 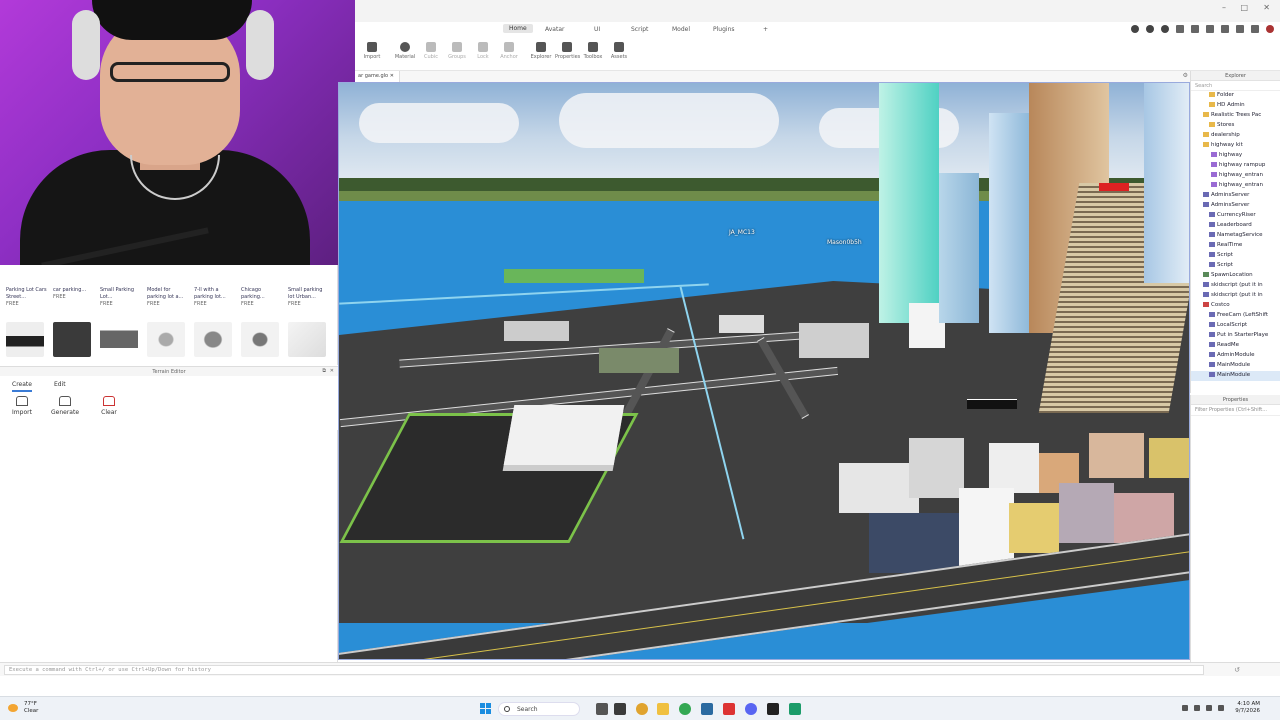 I want to click on discord-icon, so click(x=751, y=709).